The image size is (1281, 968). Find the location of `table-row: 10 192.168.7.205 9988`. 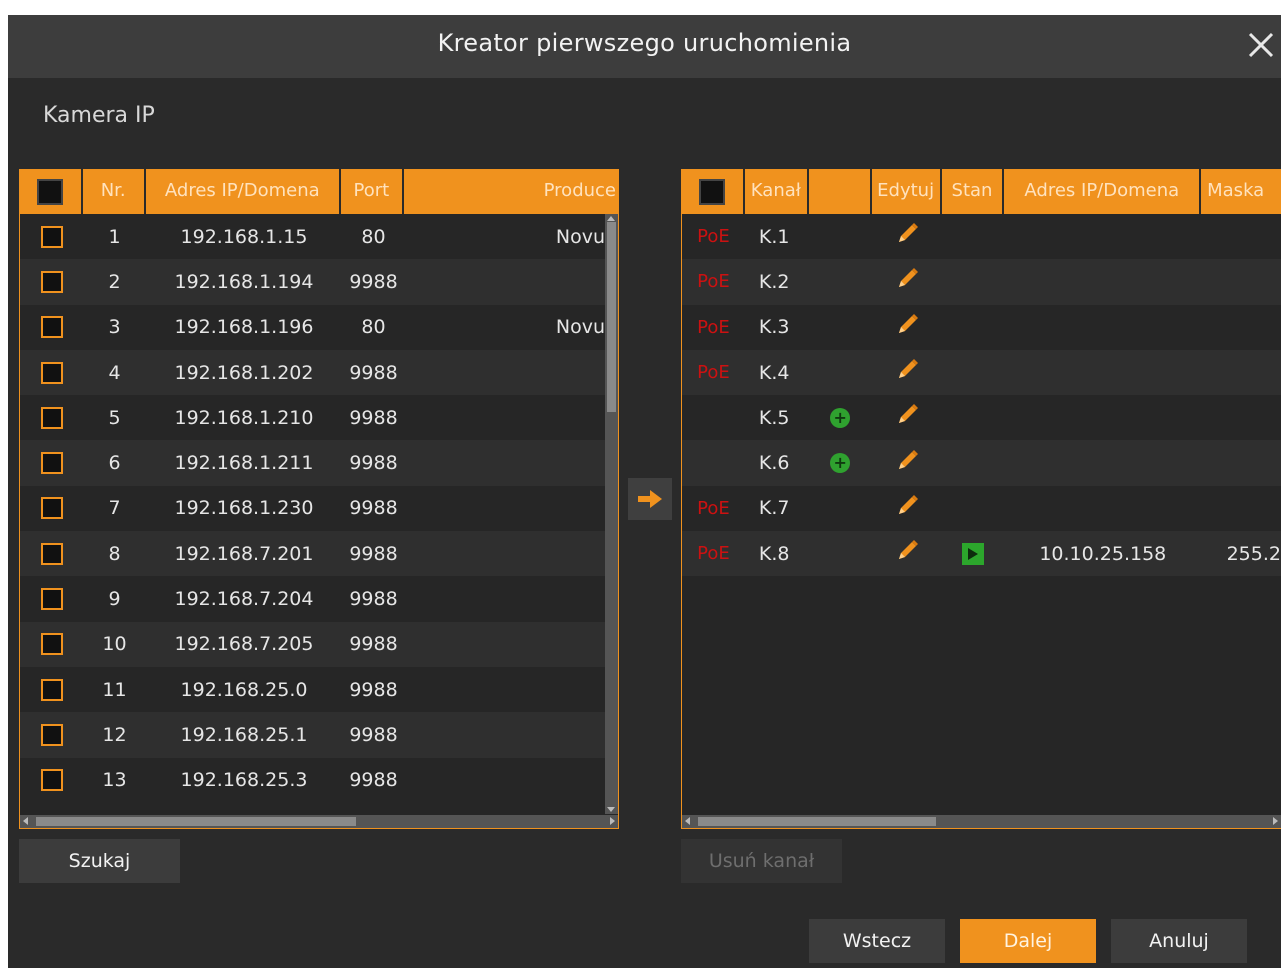

table-row: 10 192.168.7.205 9988 is located at coordinates (319, 644).